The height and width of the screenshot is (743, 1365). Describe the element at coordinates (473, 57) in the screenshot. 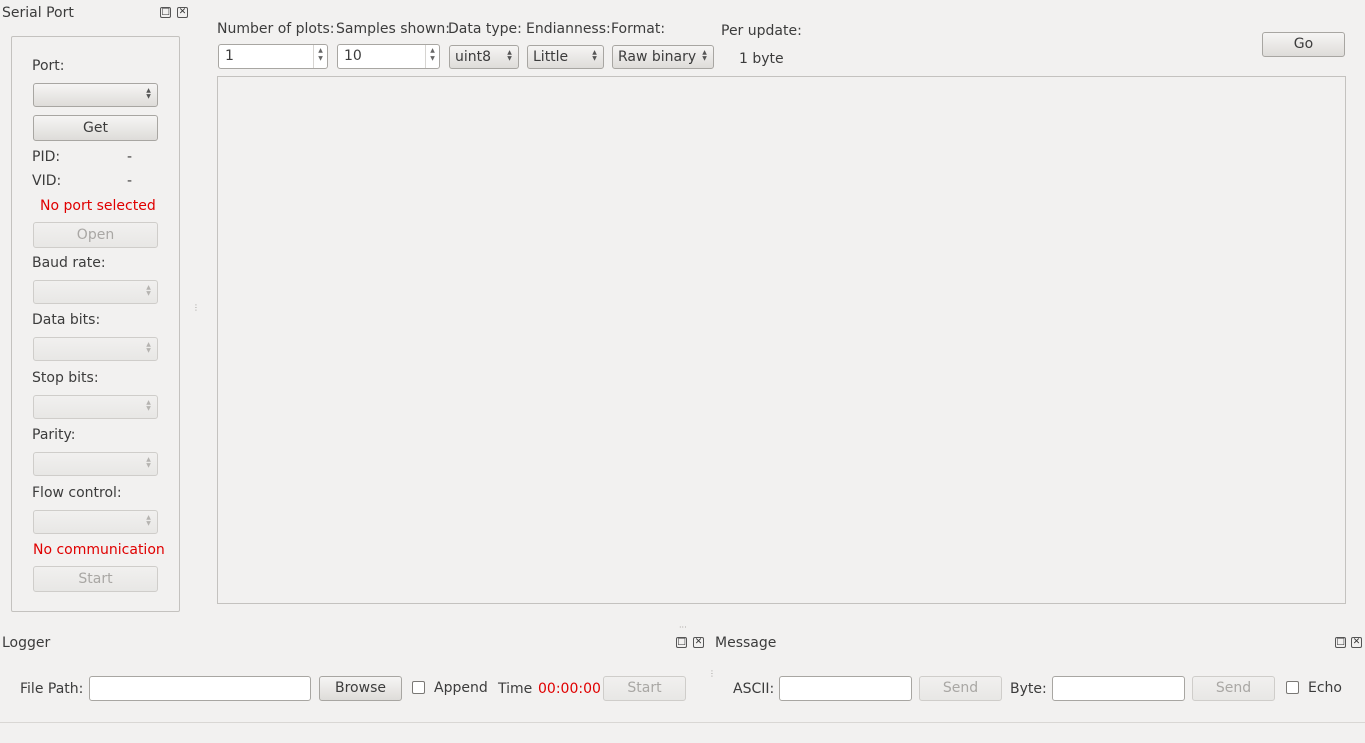

I see `data-type-value: uint8` at that location.